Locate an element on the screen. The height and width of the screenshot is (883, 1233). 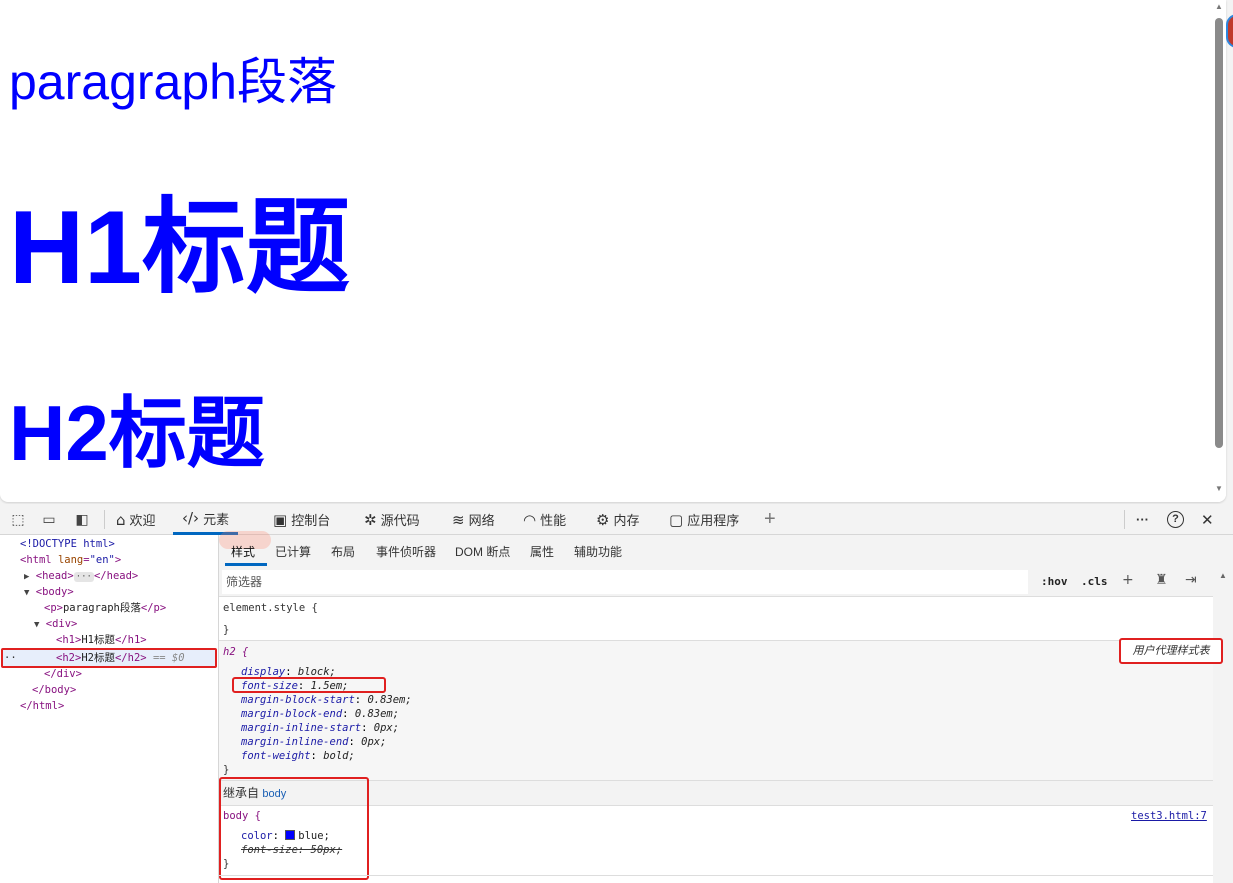
filter-input: 筛选器 is located at coordinates (625, 582).